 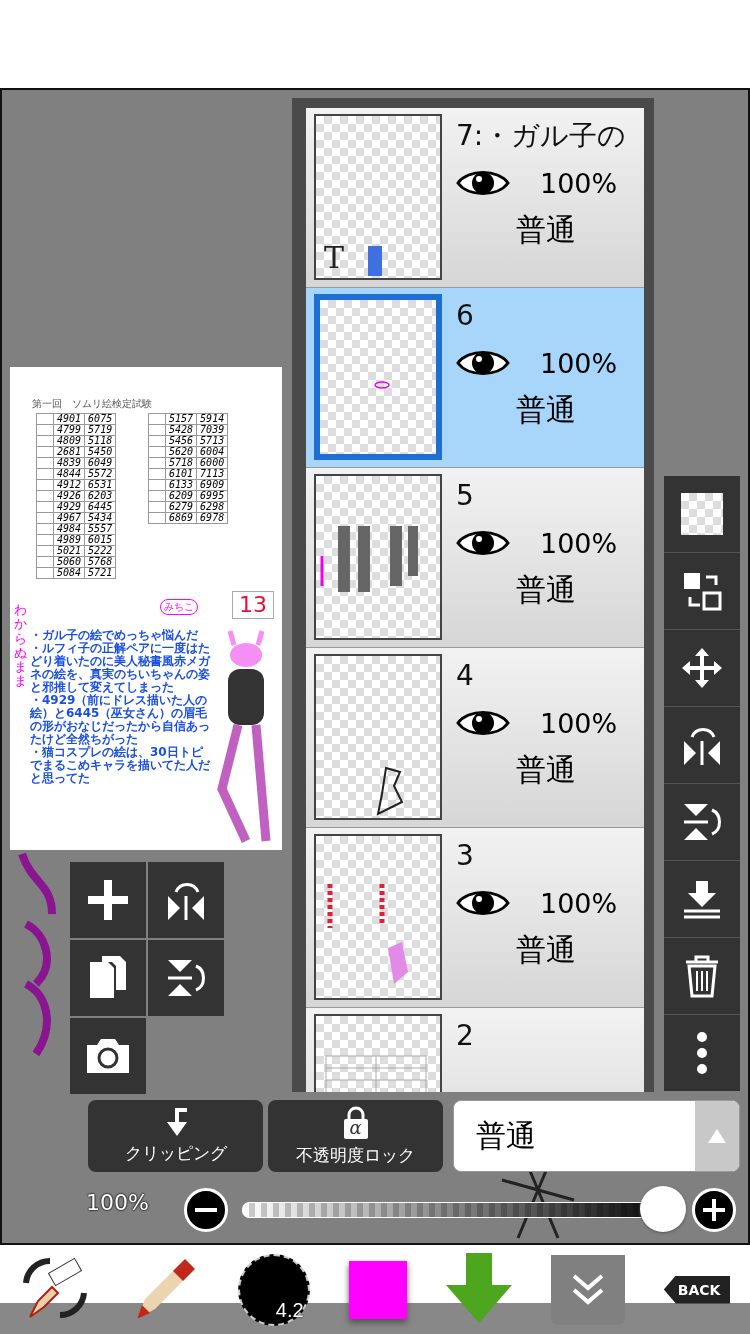 What do you see at coordinates (100, 518) in the screenshot?
I see `table-cell: 5434` at bounding box center [100, 518].